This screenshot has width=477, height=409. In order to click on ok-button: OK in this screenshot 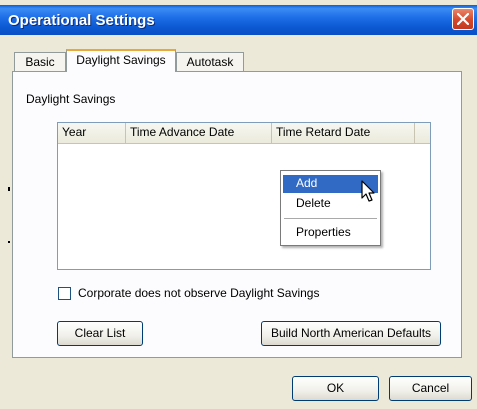, I will do `click(335, 388)`.